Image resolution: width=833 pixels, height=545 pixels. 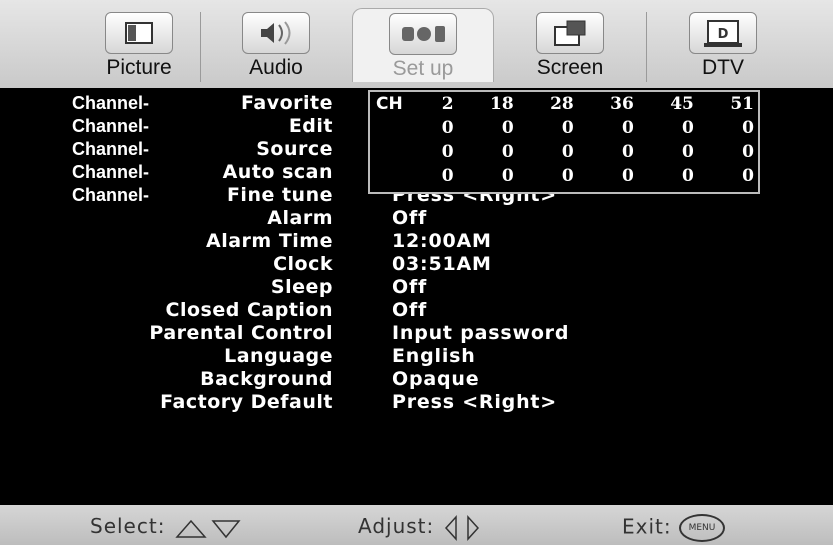 I want to click on alarm-time-value: 12:00AM, so click(x=442, y=241).